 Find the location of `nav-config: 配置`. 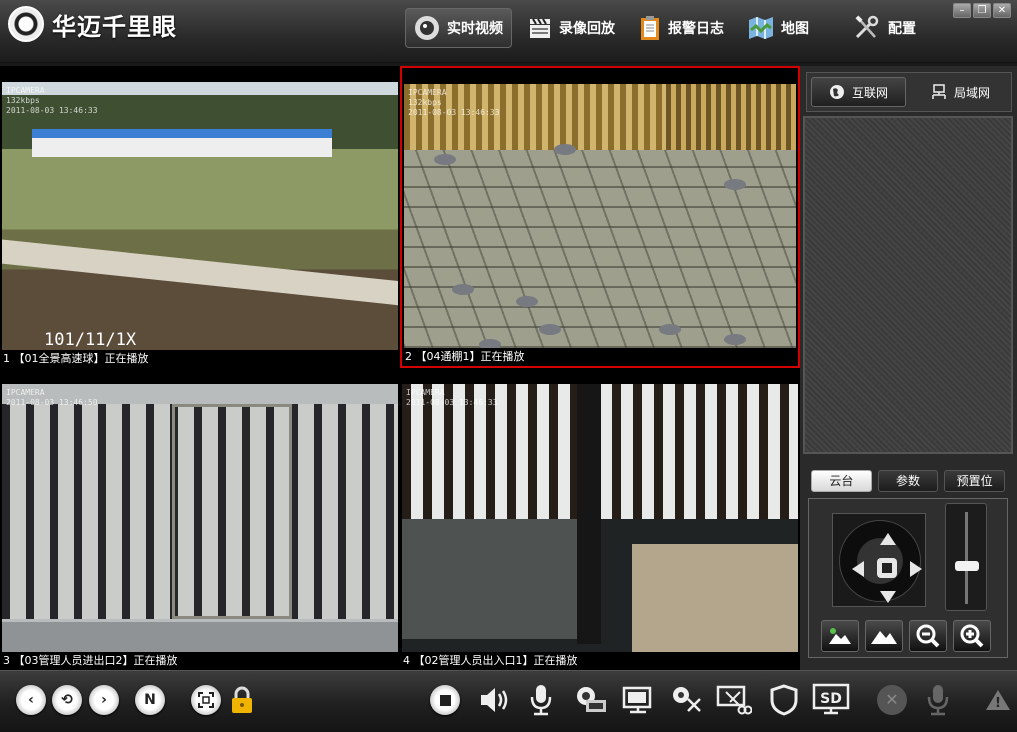

nav-config: 配置 is located at coordinates (884, 28).